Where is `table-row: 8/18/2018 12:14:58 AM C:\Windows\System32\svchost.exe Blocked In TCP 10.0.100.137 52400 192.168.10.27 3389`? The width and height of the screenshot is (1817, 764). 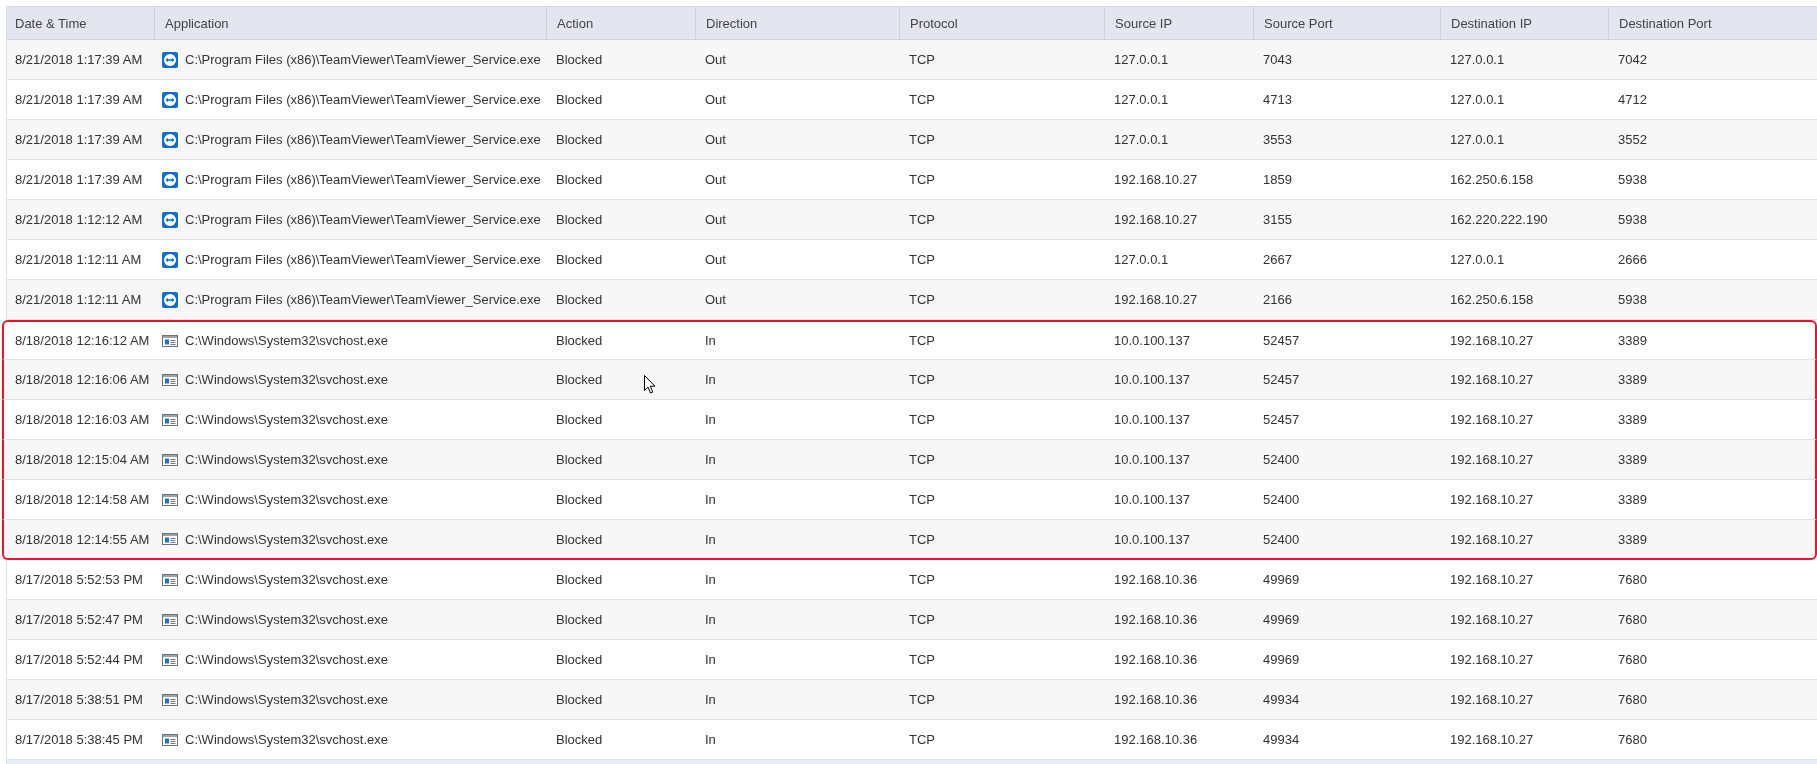 table-row: 8/18/2018 12:14:58 AM C:\Windows\System32\svchost.exe Blocked In TCP 10.0.100.137 52400 192.168.10.27 3389 is located at coordinates (909, 500).